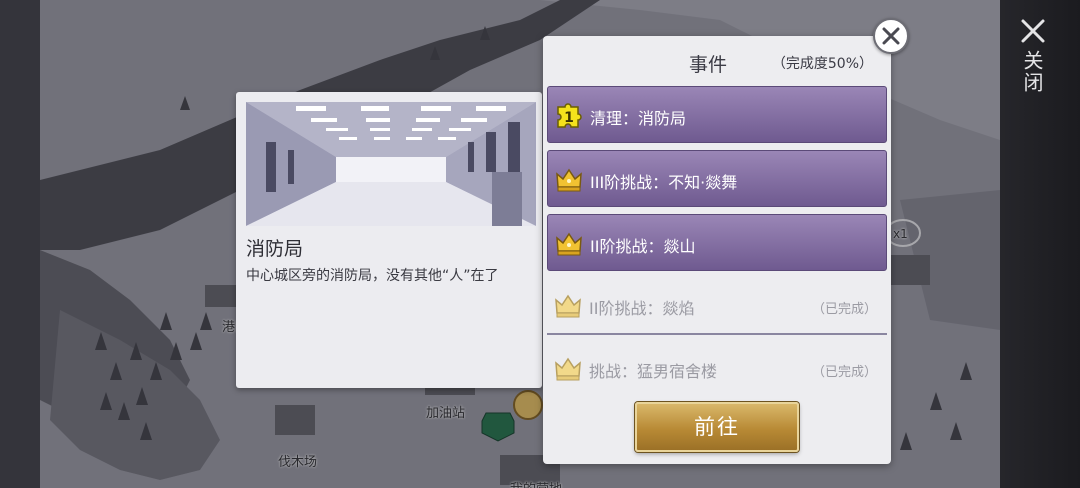 This screenshot has width=1080, height=488. Describe the element at coordinates (275, 249) in the screenshot. I see `location-title: 消防局` at that location.